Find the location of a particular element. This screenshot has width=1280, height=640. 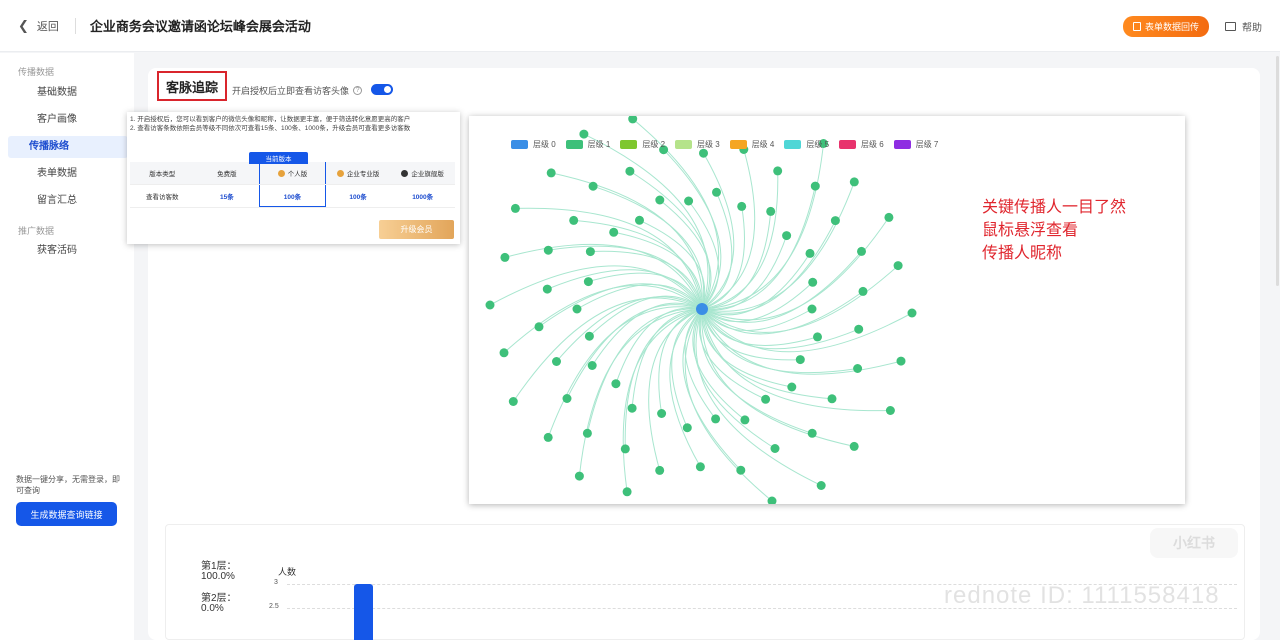

generate-link-button: 生成数据查询链接 is located at coordinates (66, 514).